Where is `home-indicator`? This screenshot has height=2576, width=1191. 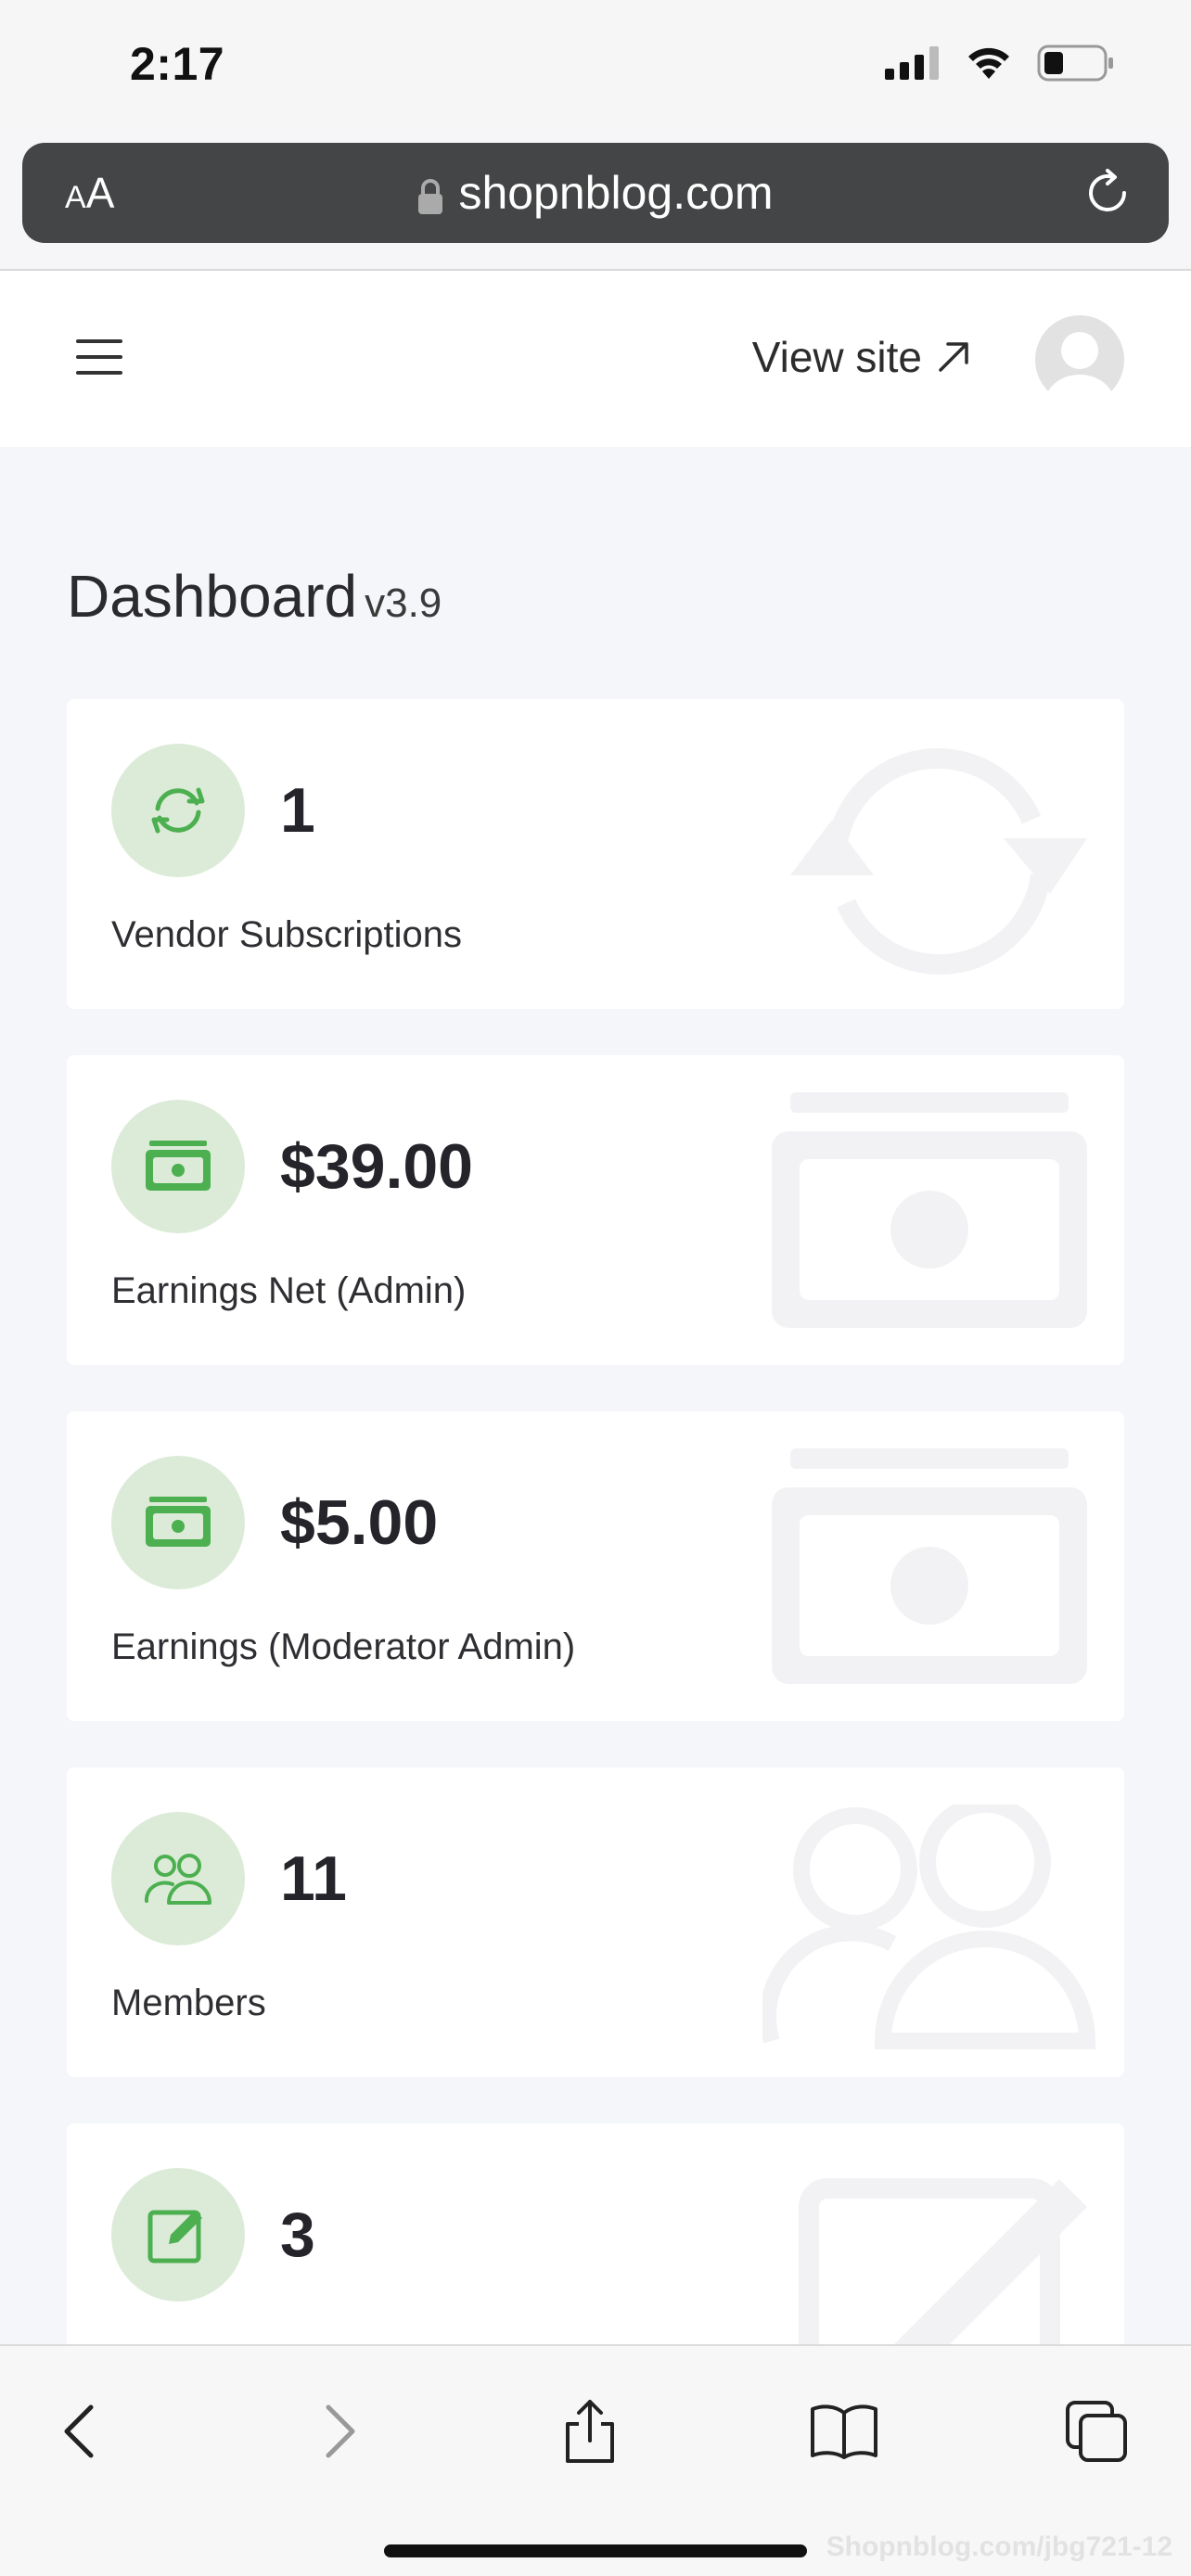 home-indicator is located at coordinates (595, 2551).